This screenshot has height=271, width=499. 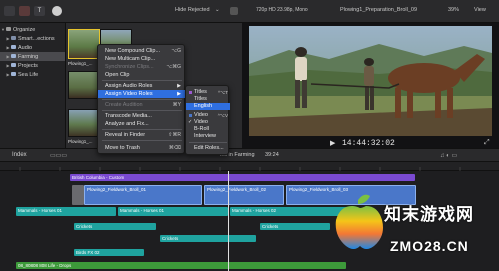 I want to click on submenu-item-english: English, so click(x=208, y=106).